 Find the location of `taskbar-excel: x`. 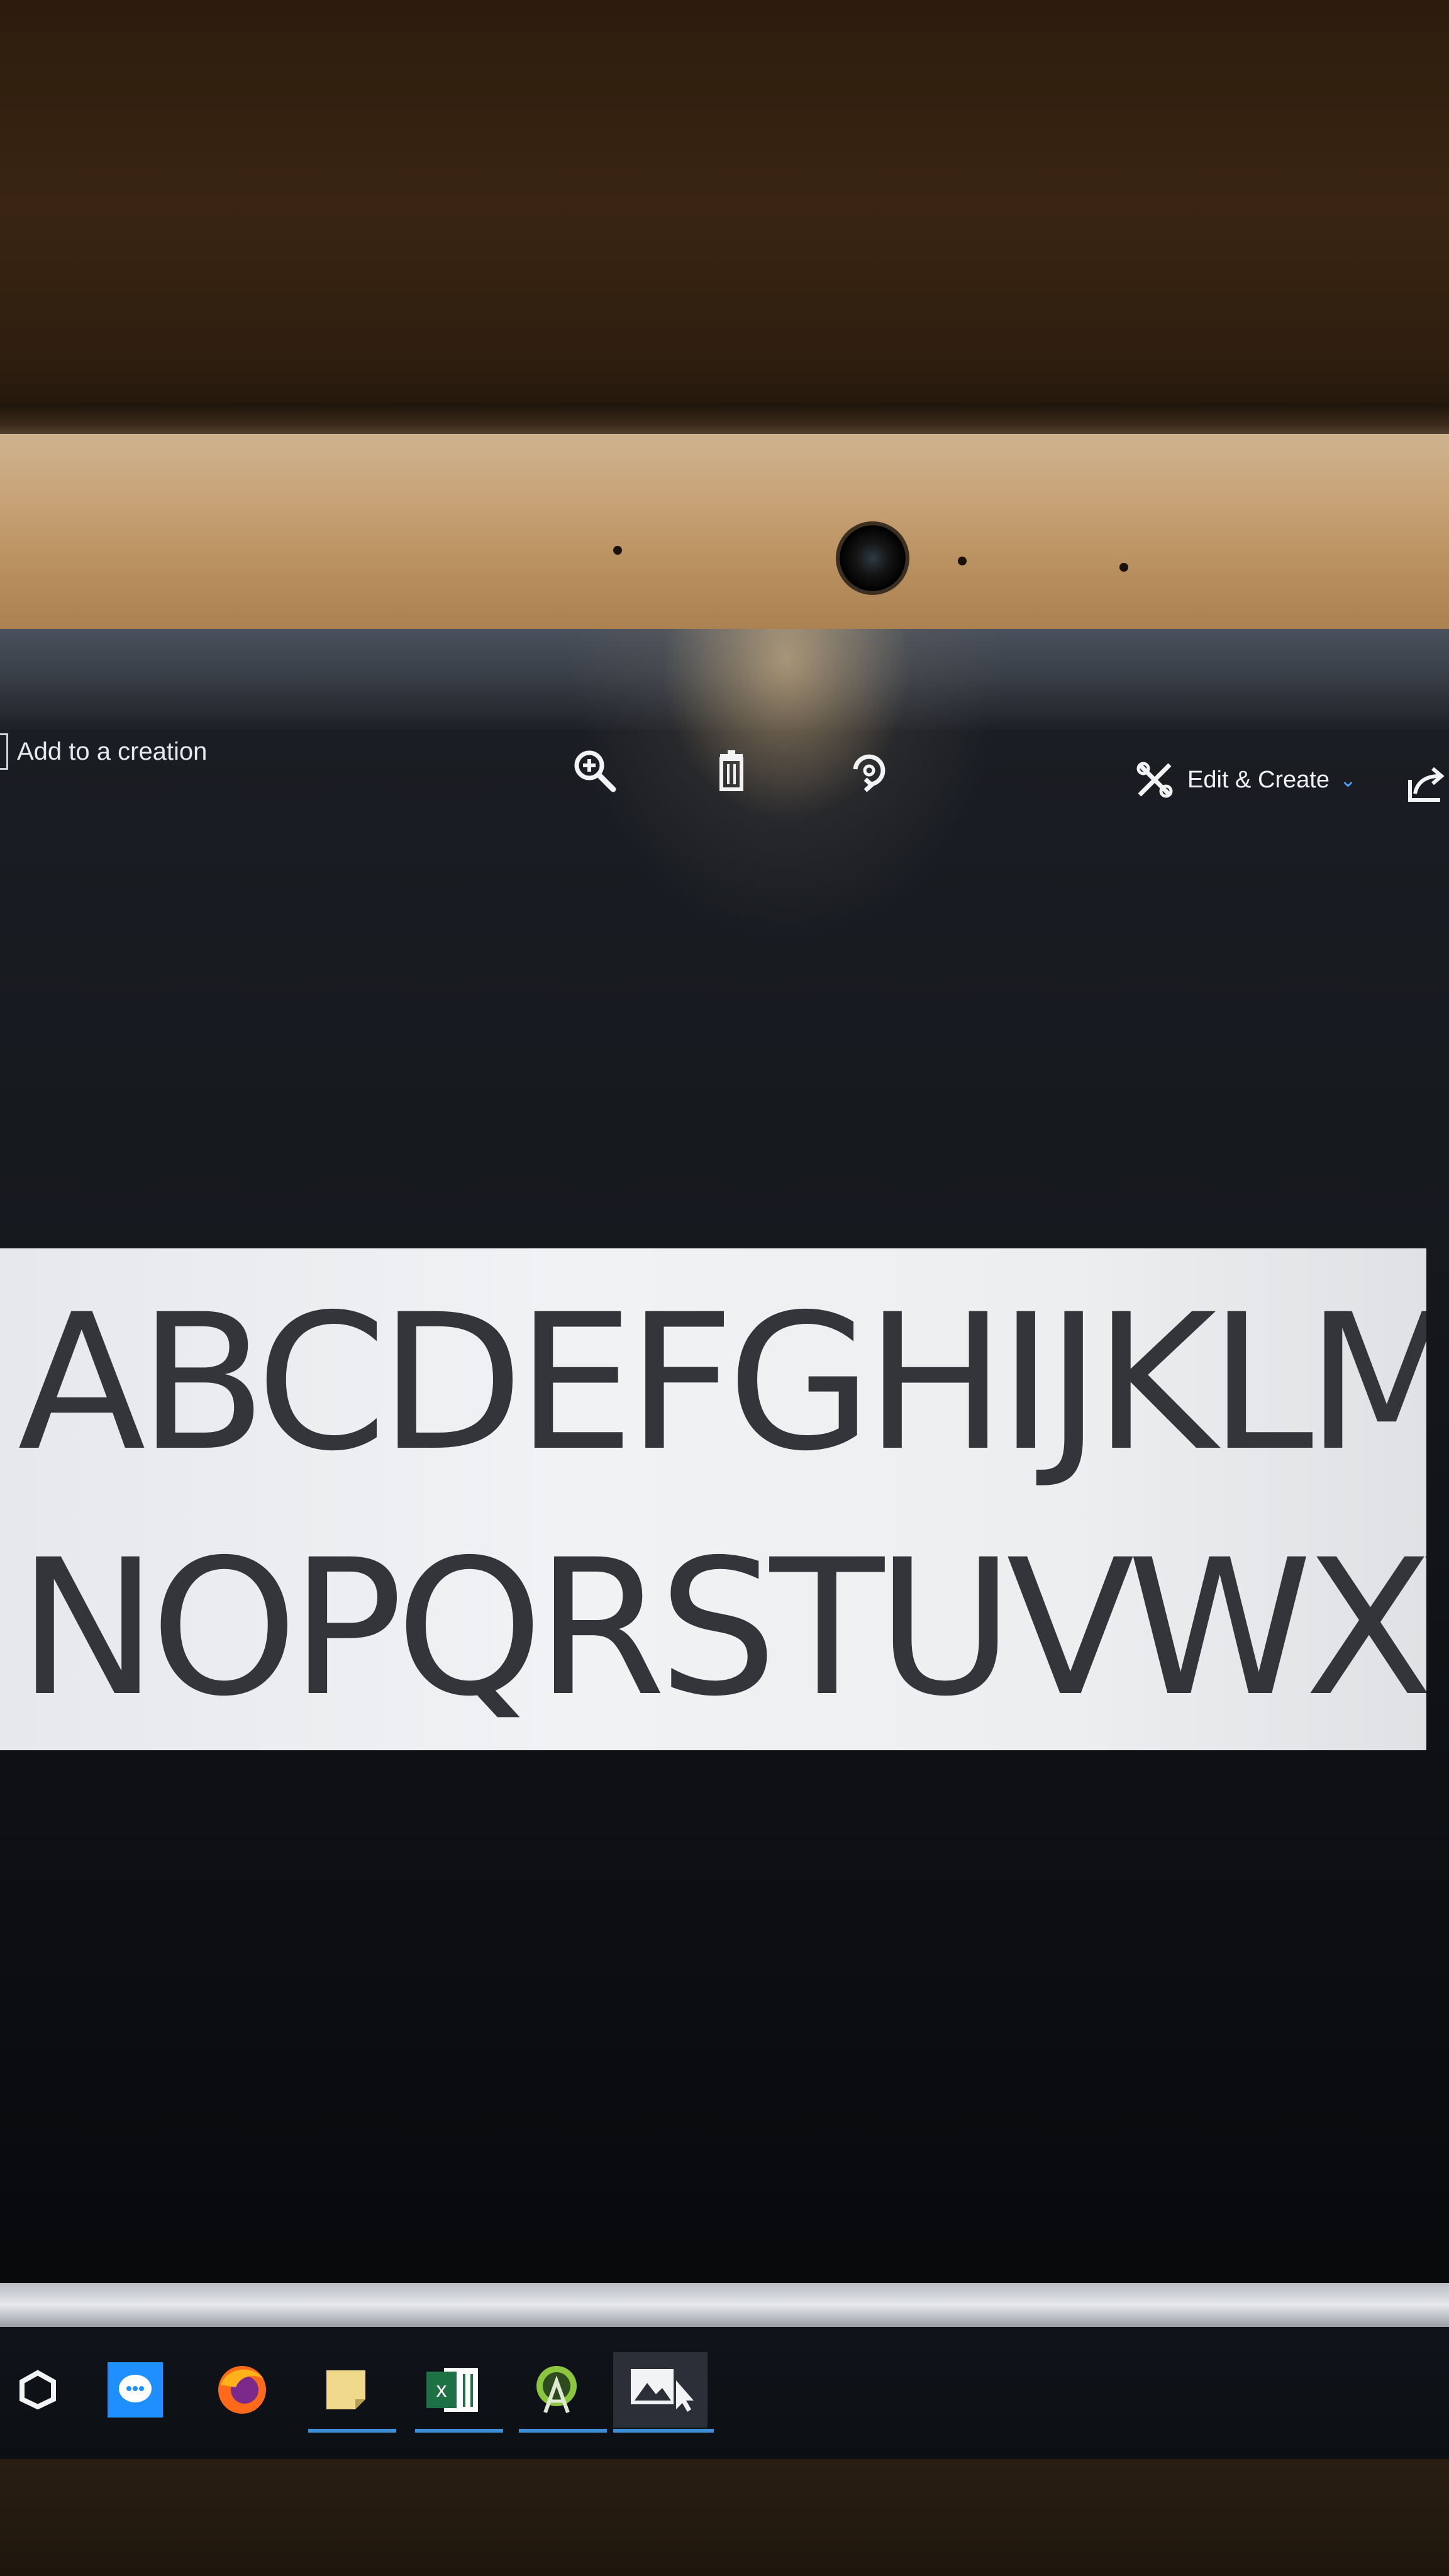

taskbar-excel: x is located at coordinates (459, 2392).